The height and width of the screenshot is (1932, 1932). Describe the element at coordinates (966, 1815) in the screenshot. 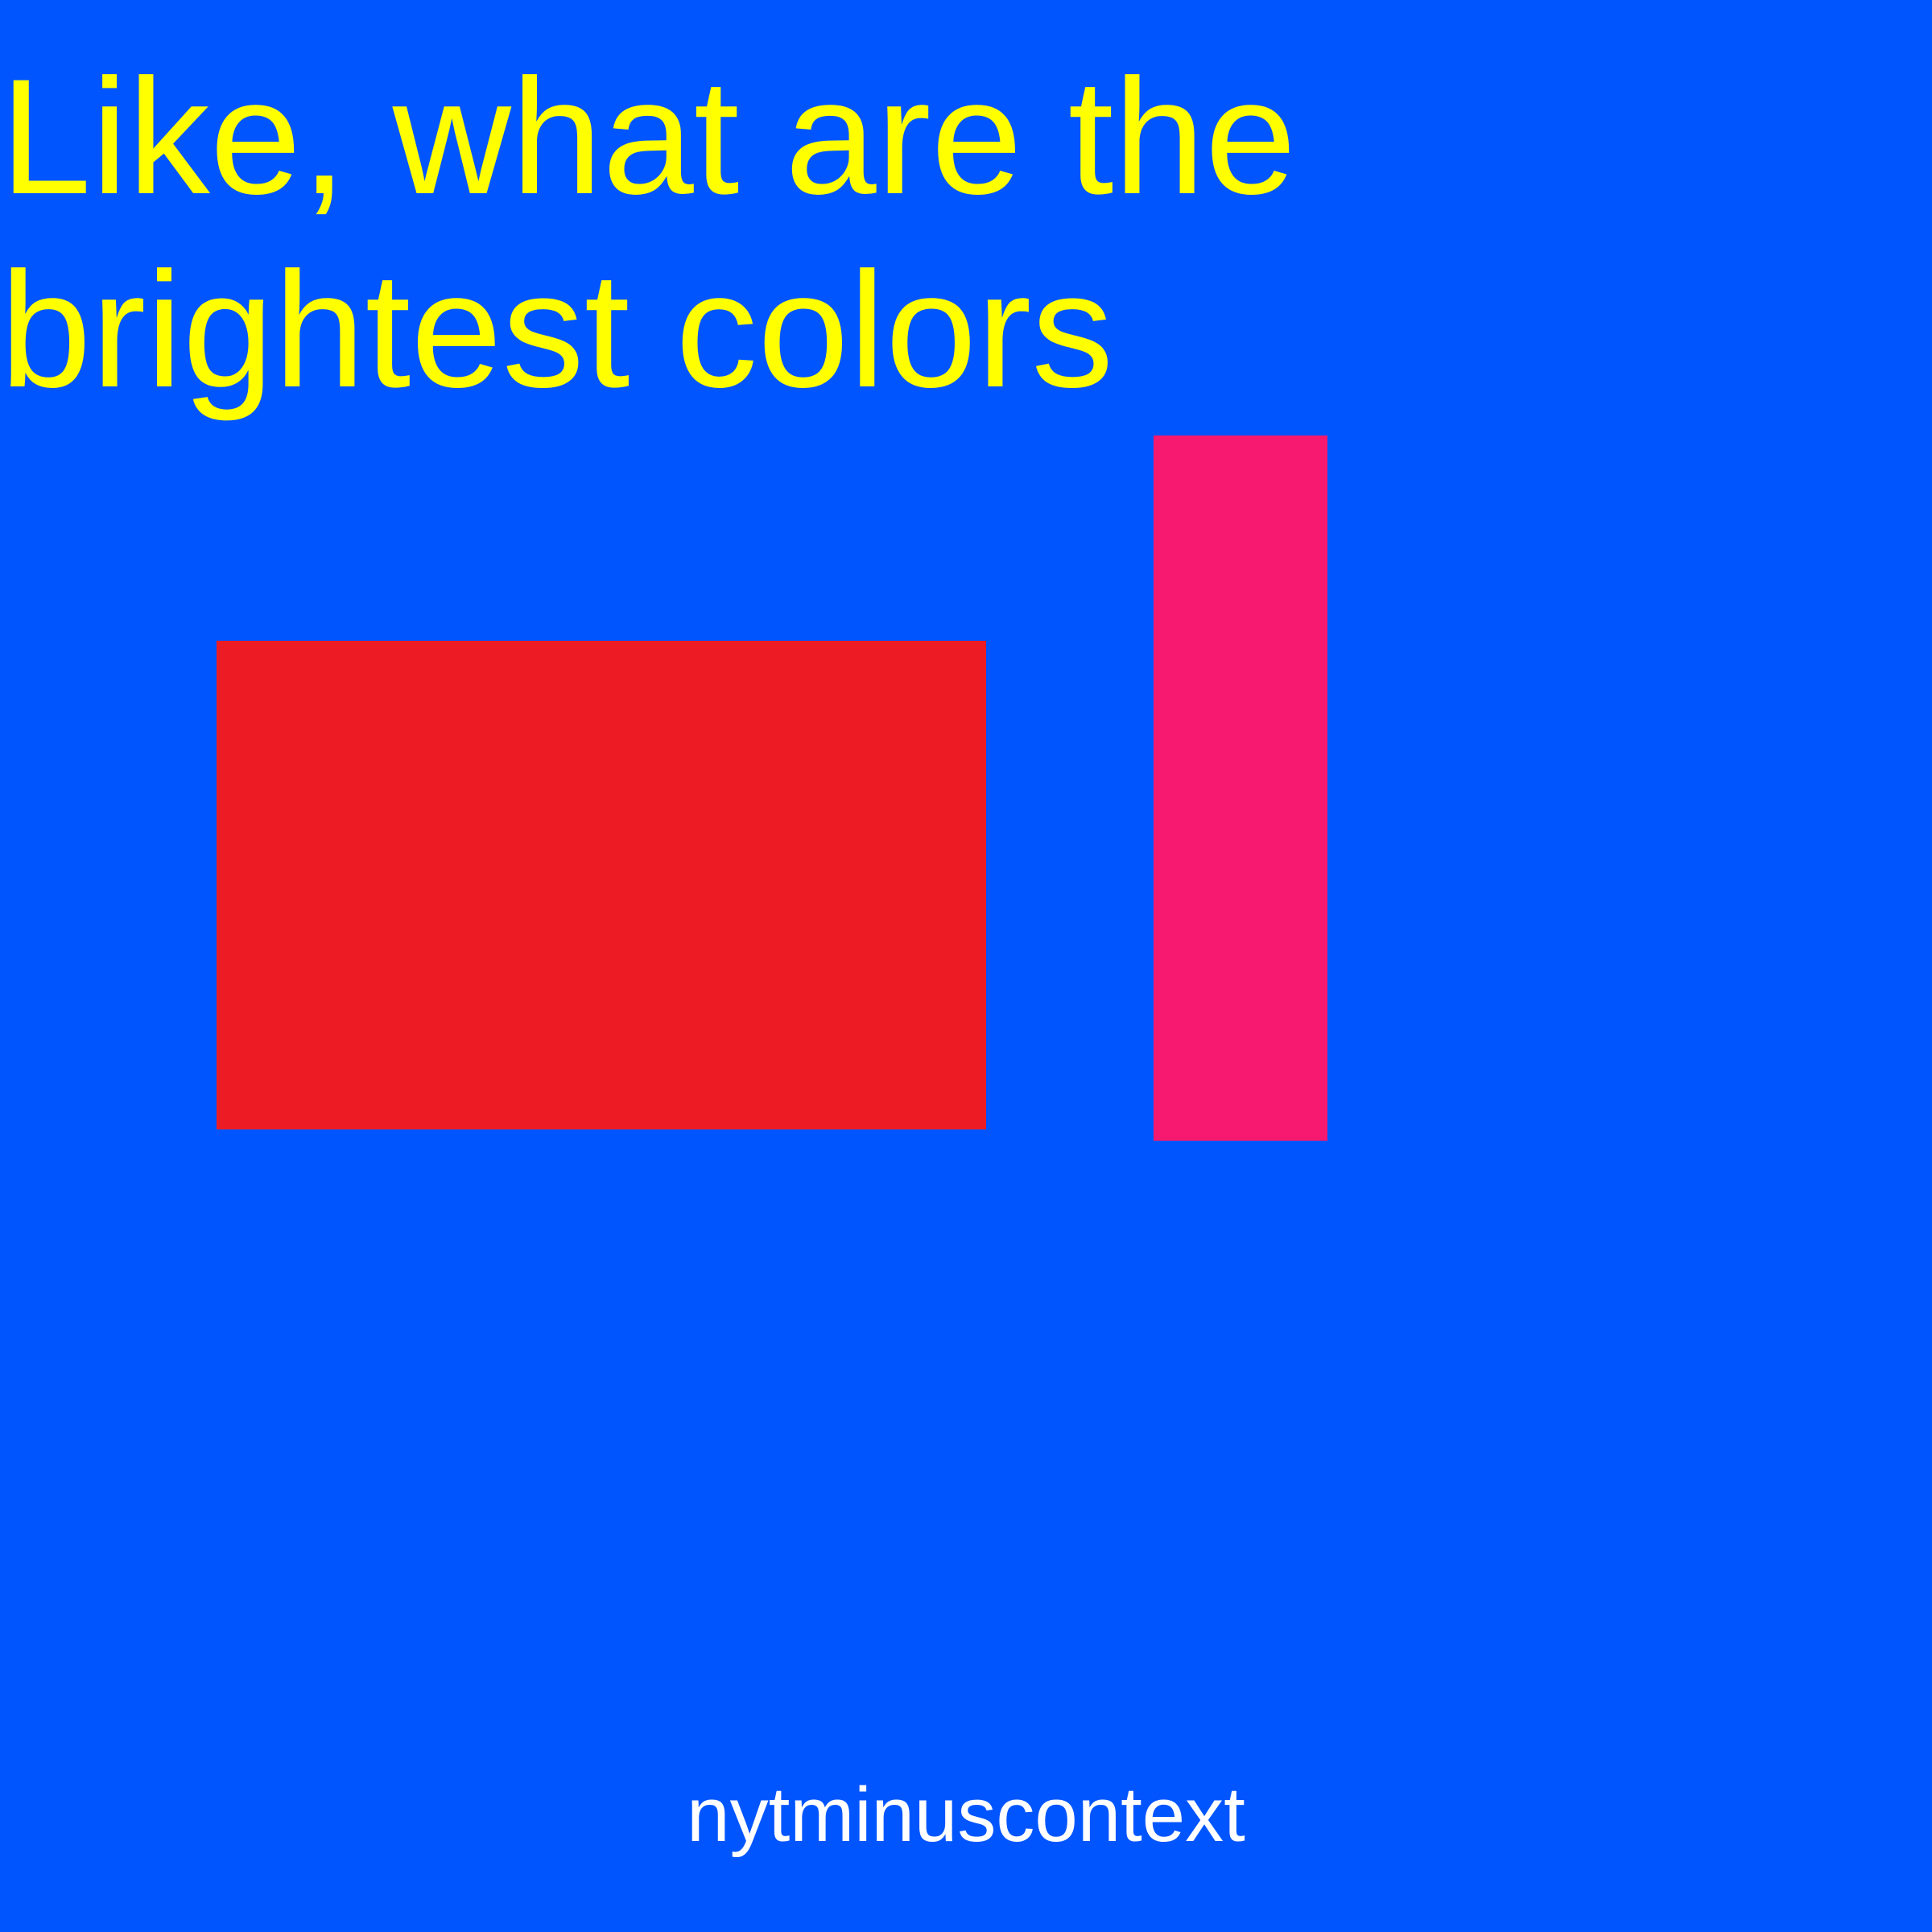

I see `account-handle: nytminuscontext` at that location.